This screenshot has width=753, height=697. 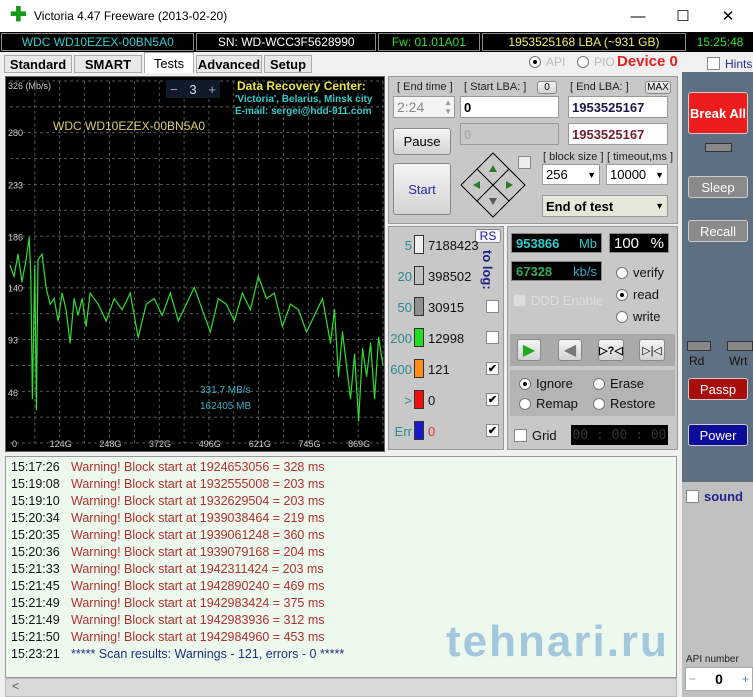 What do you see at coordinates (718, 231) in the screenshot?
I see `recall-button: Recall` at bounding box center [718, 231].